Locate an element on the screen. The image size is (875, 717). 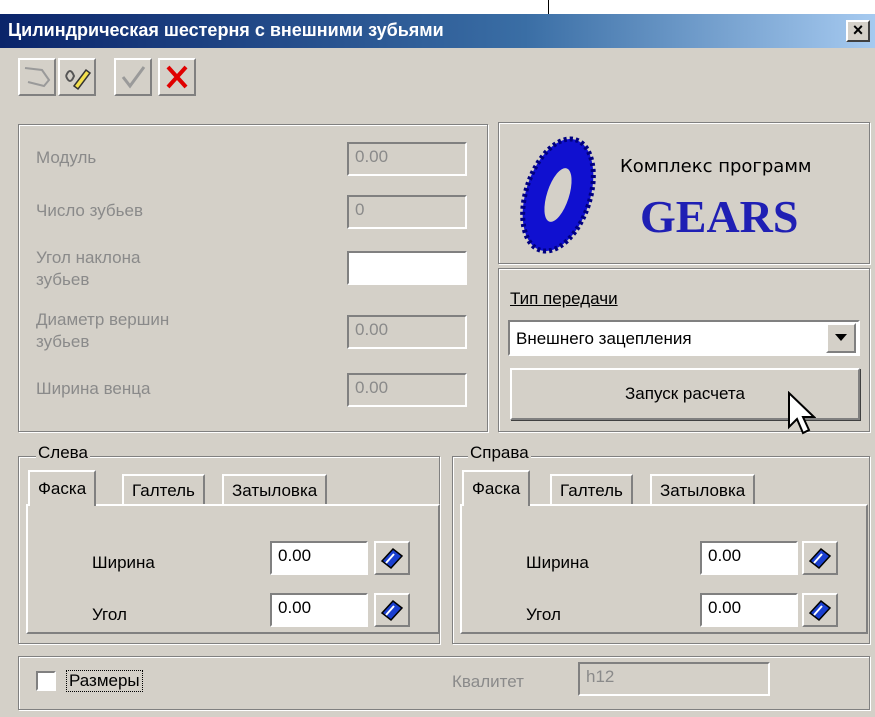
tip-diameter-label-line1: Диаметр вершин is located at coordinates (103, 319).